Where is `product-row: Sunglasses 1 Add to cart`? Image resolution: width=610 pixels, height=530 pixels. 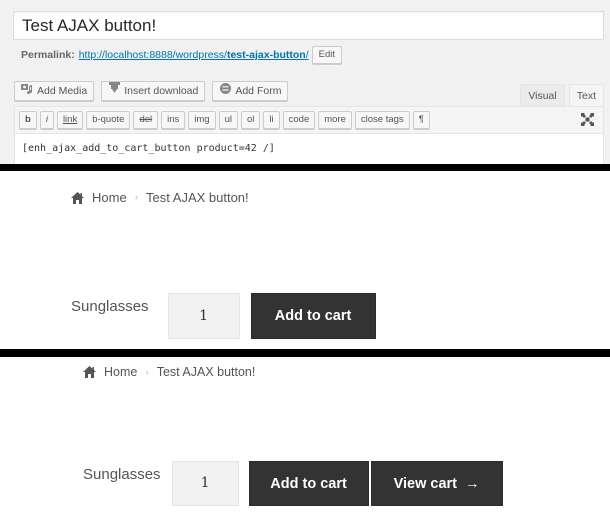
product-row: Sunglasses 1 Add to cart is located at coordinates (223, 316).